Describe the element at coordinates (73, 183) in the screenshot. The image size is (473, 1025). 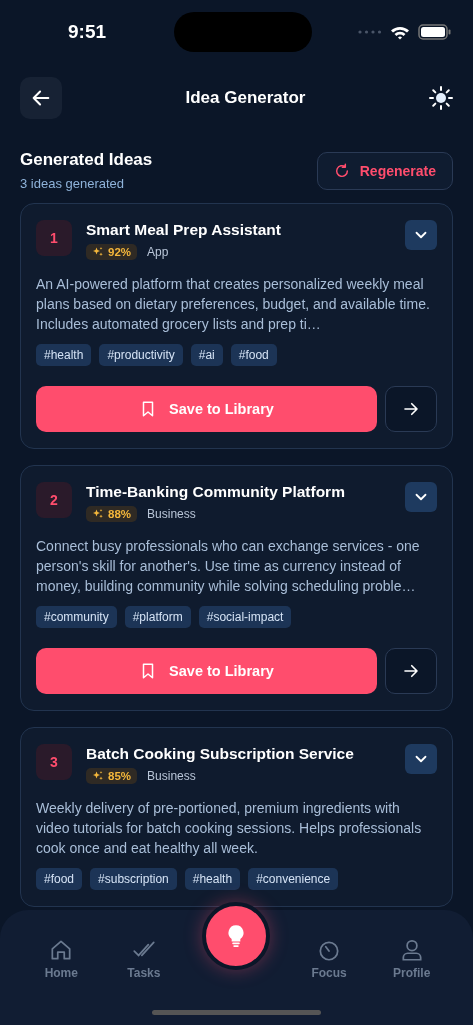
I see `ideas-count: 3 ideas generated` at that location.